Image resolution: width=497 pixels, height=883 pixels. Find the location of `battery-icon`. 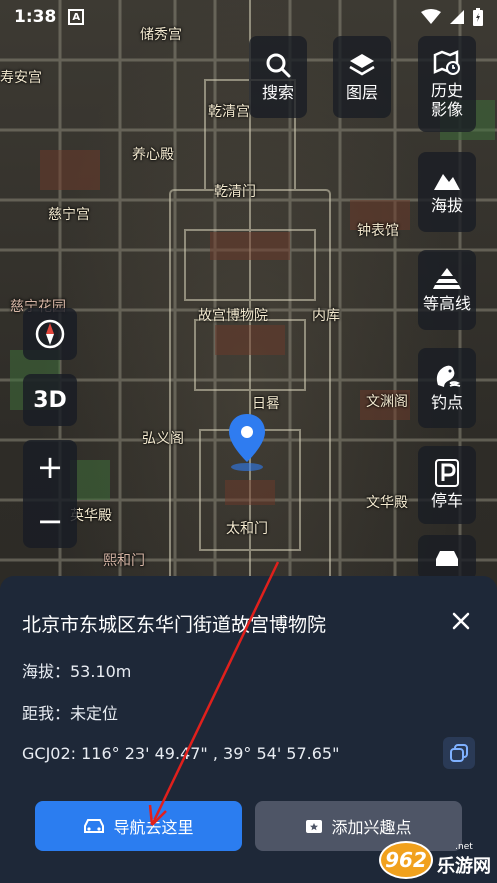

battery-icon is located at coordinates (478, 17).